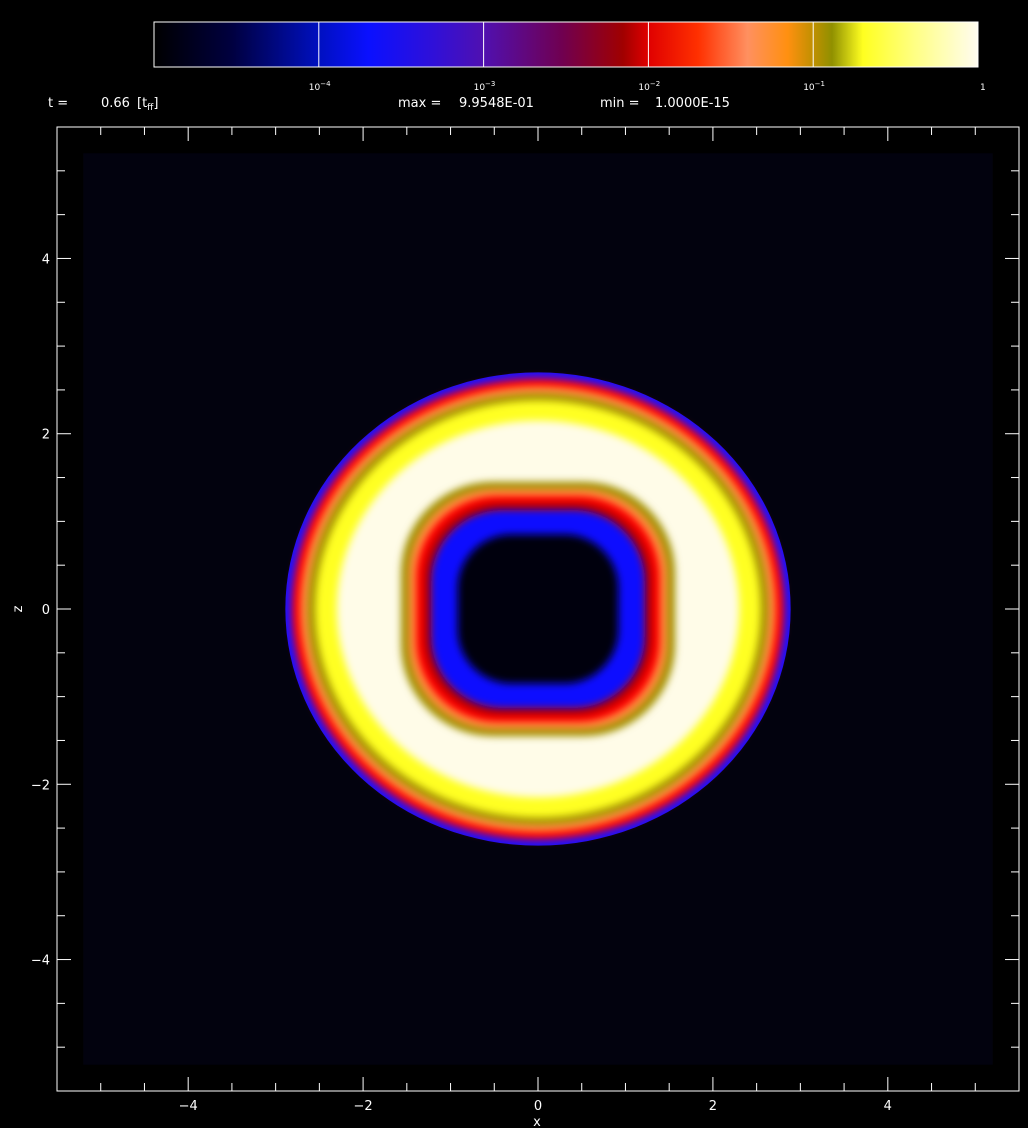 The image size is (1028, 1128). Describe the element at coordinates (566, 44) in the screenshot. I see `colorbar-gradient` at that location.